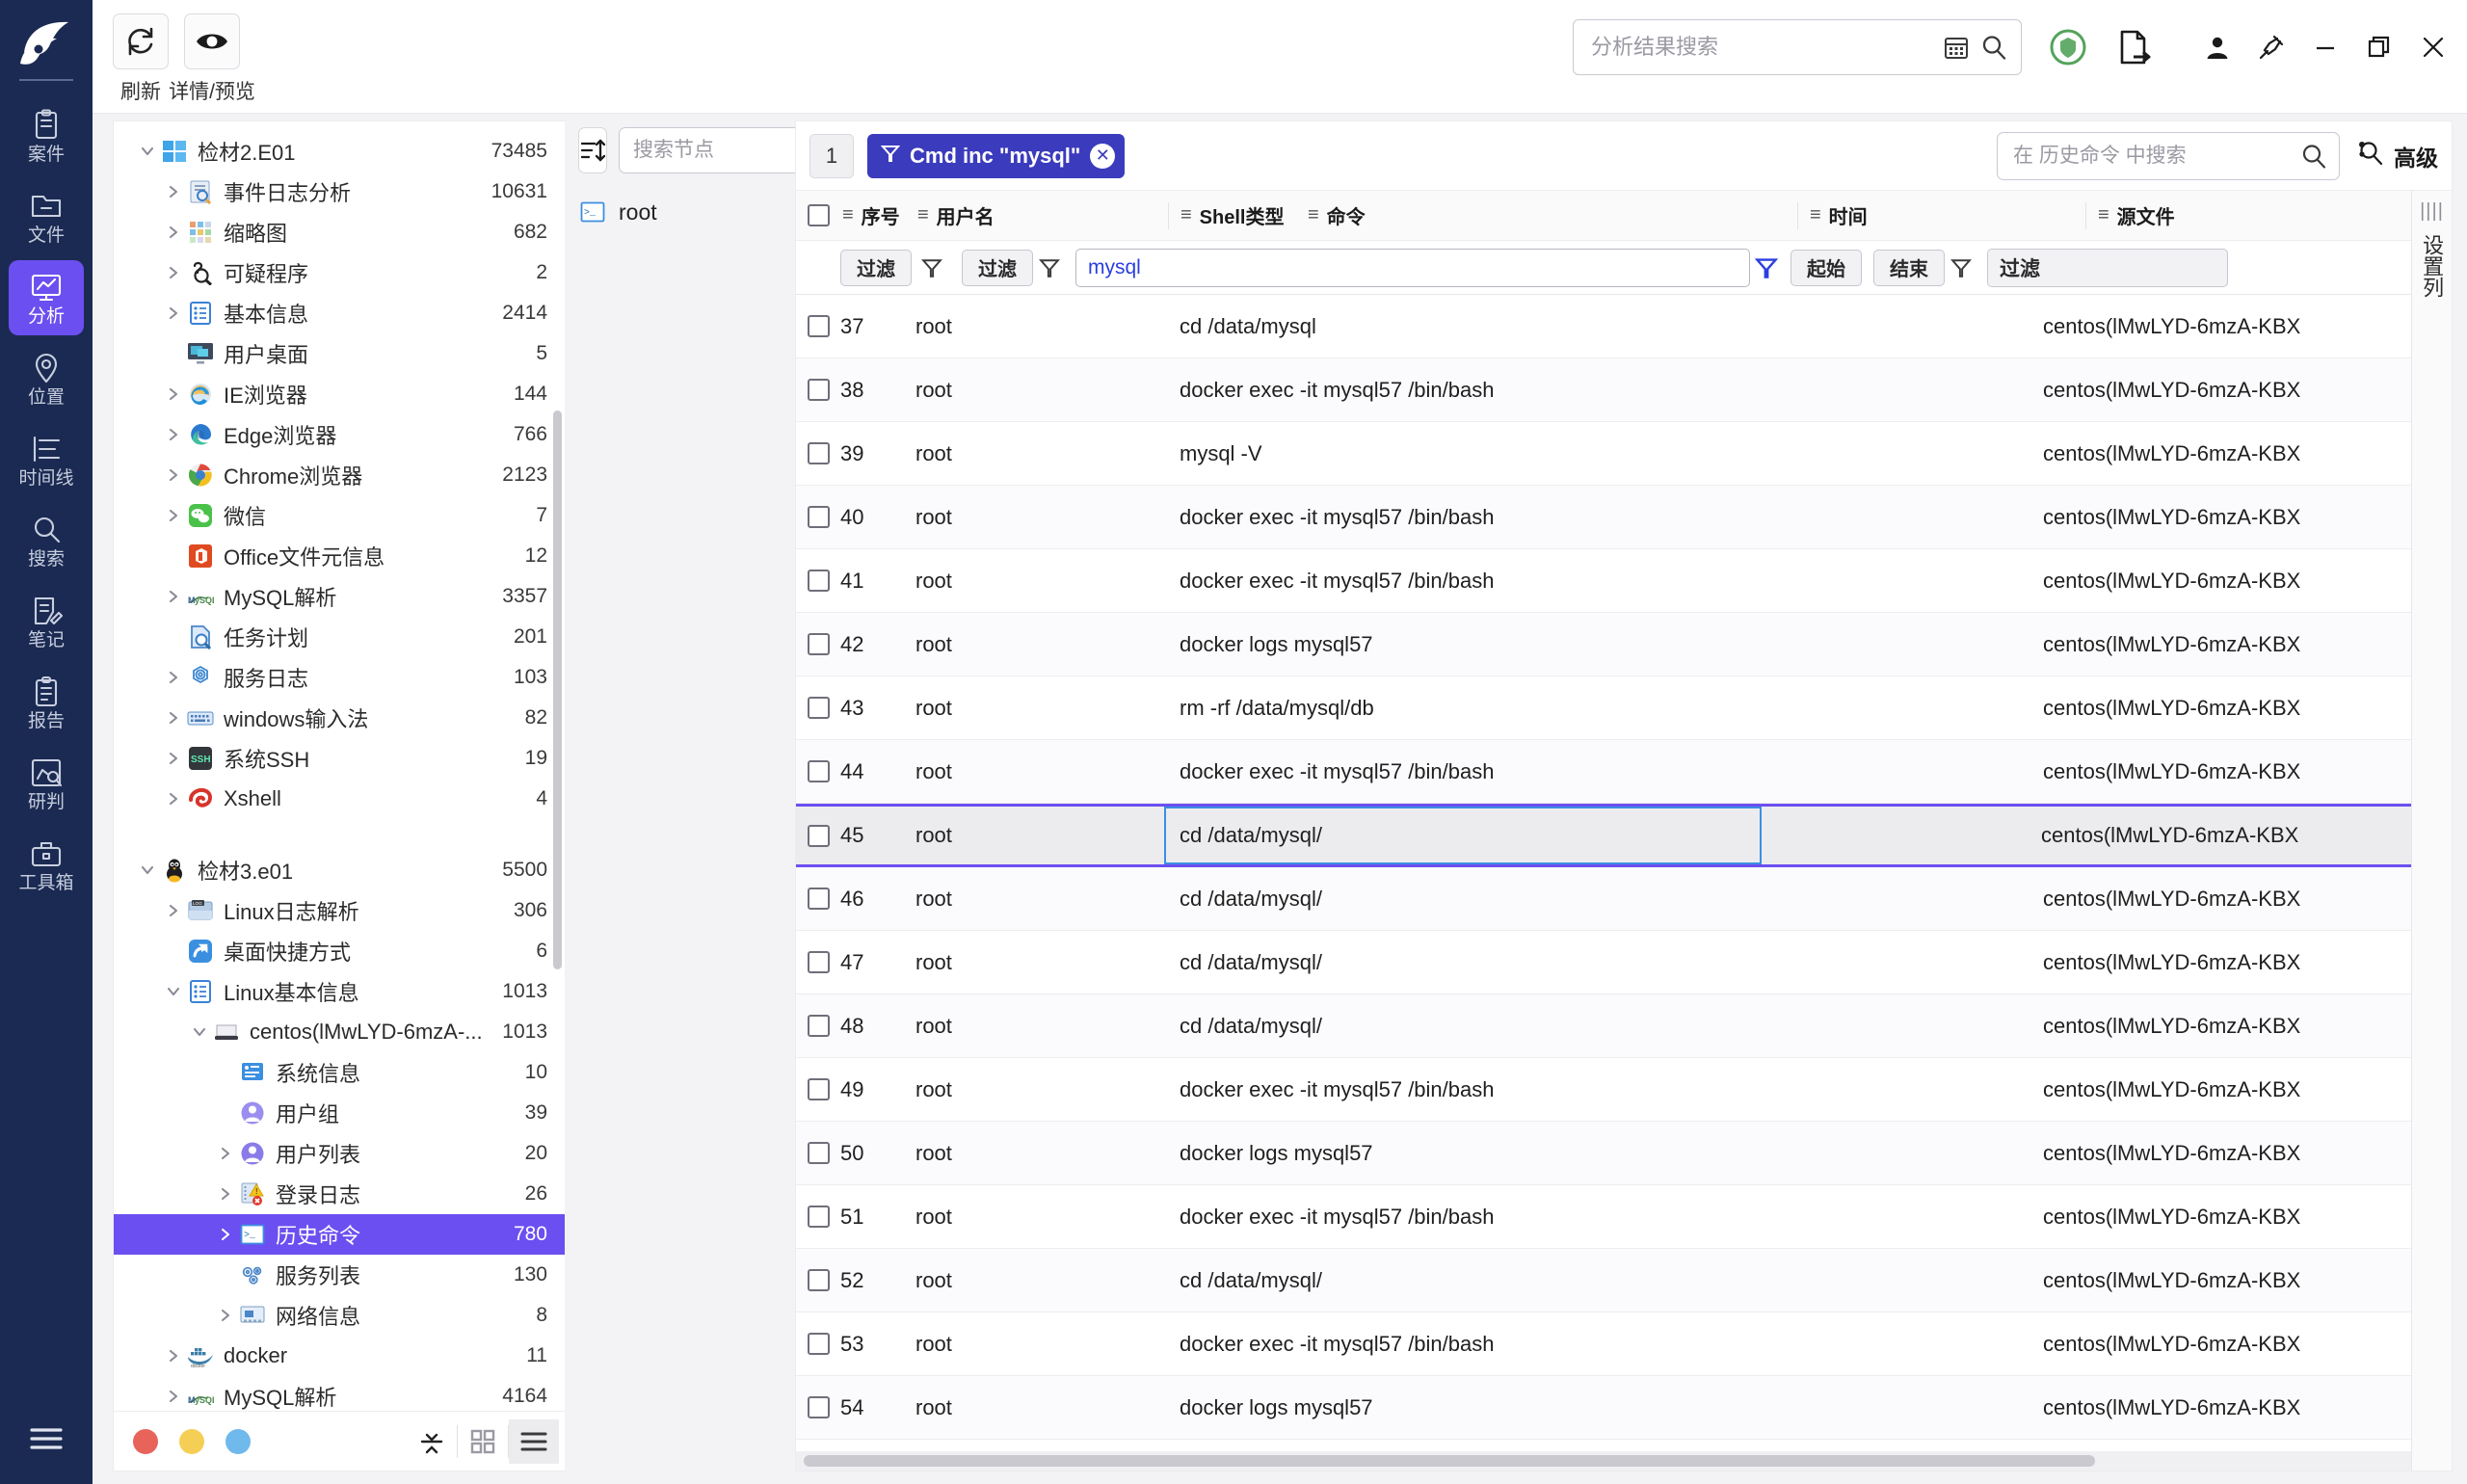 The image size is (2467, 1484). Describe the element at coordinates (46, 1439) in the screenshot. I see `hamburger-menu-icon` at that location.